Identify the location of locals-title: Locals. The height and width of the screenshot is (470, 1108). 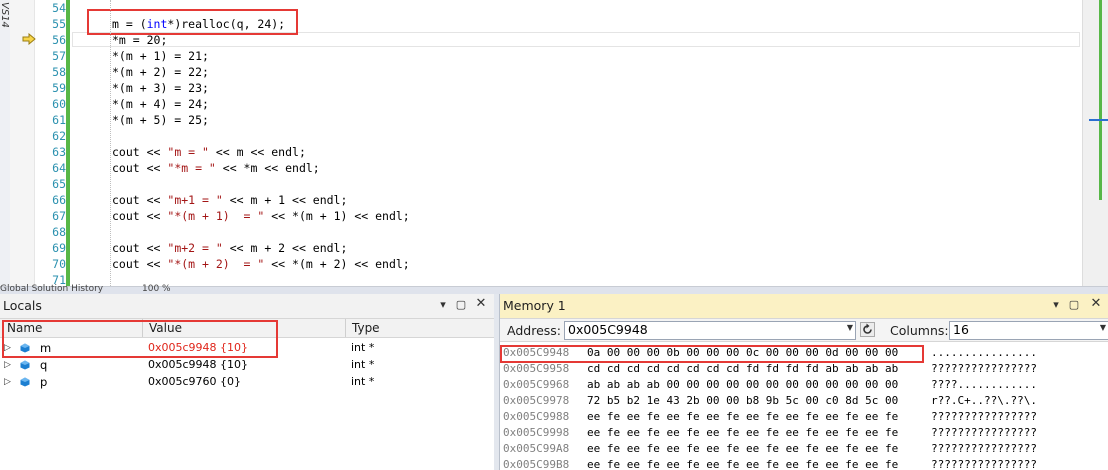
(22, 305).